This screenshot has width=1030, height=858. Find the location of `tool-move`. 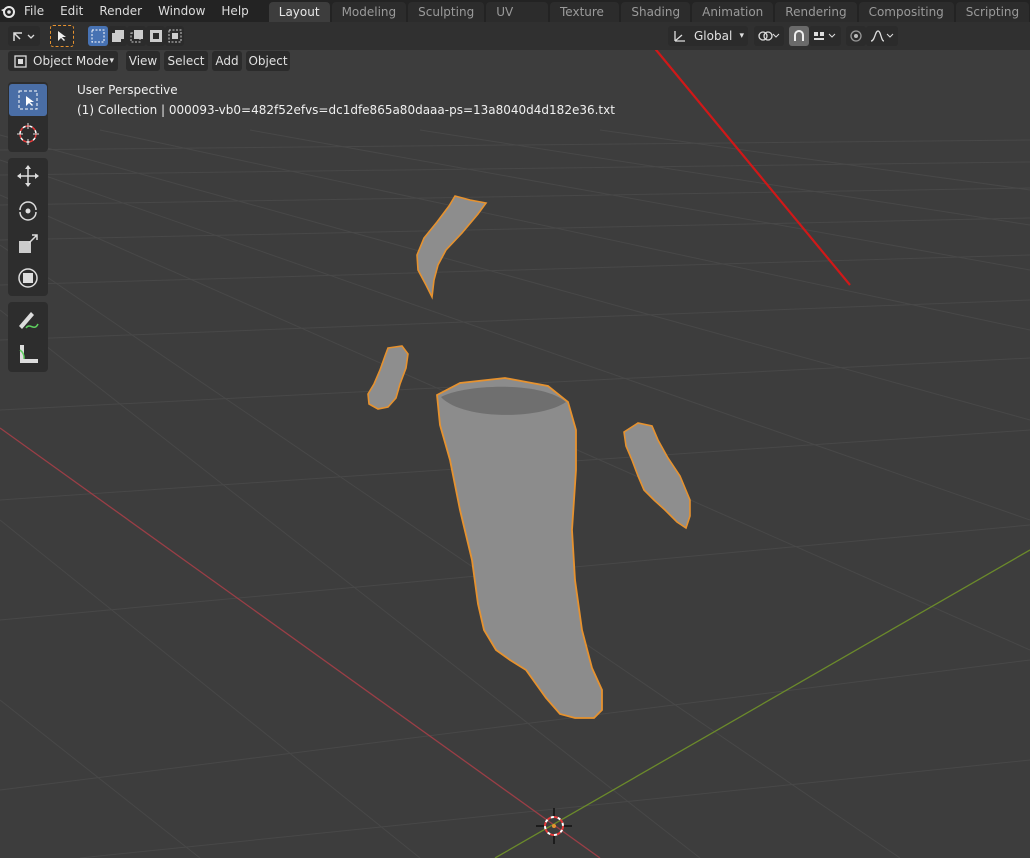

tool-move is located at coordinates (28, 176).